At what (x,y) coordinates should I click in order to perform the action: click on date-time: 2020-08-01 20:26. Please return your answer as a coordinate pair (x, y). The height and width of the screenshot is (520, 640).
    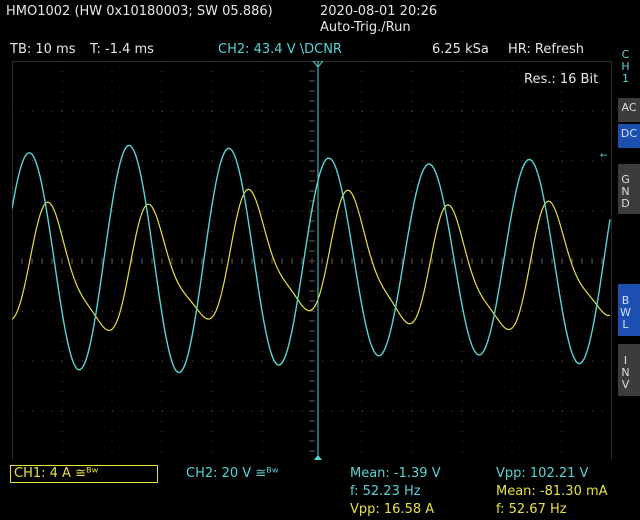
    Looking at the image, I should click on (379, 11).